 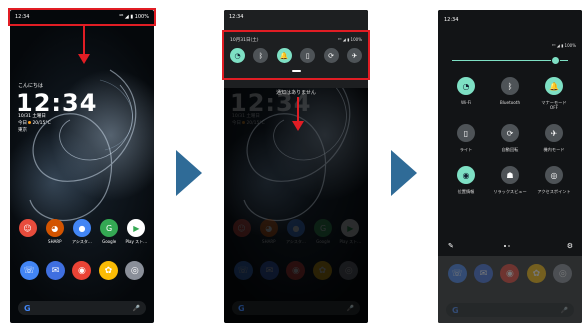 I want to click on greeting: こんにちは, so click(x=31, y=86).